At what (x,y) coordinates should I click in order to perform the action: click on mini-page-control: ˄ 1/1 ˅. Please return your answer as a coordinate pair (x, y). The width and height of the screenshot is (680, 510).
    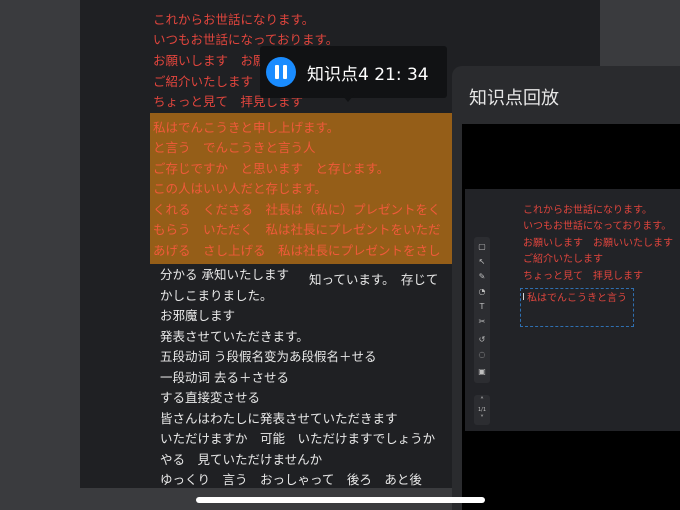
    Looking at the image, I should click on (482, 410).